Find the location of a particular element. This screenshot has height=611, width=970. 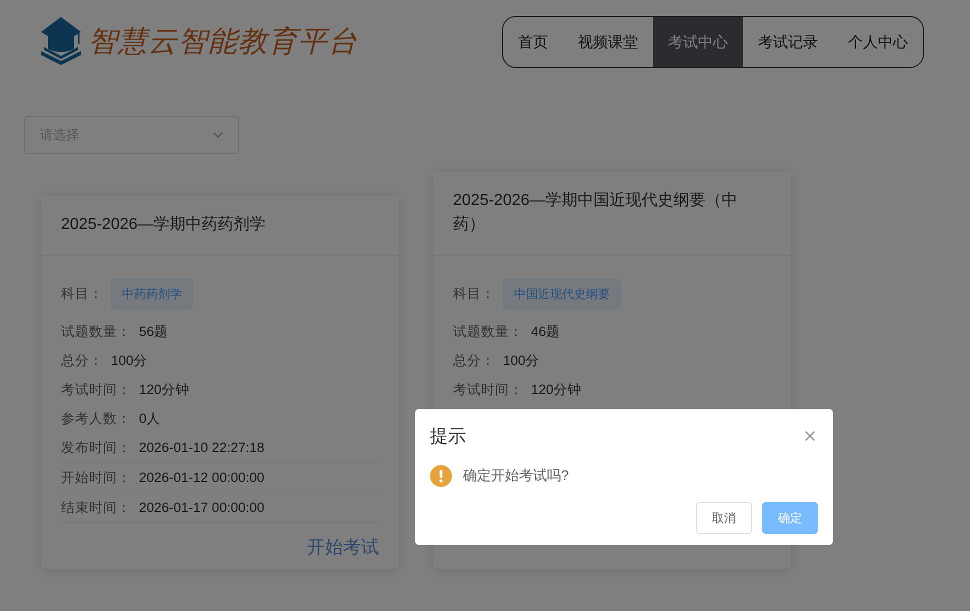

nav-item: 考试中心 is located at coordinates (698, 42).